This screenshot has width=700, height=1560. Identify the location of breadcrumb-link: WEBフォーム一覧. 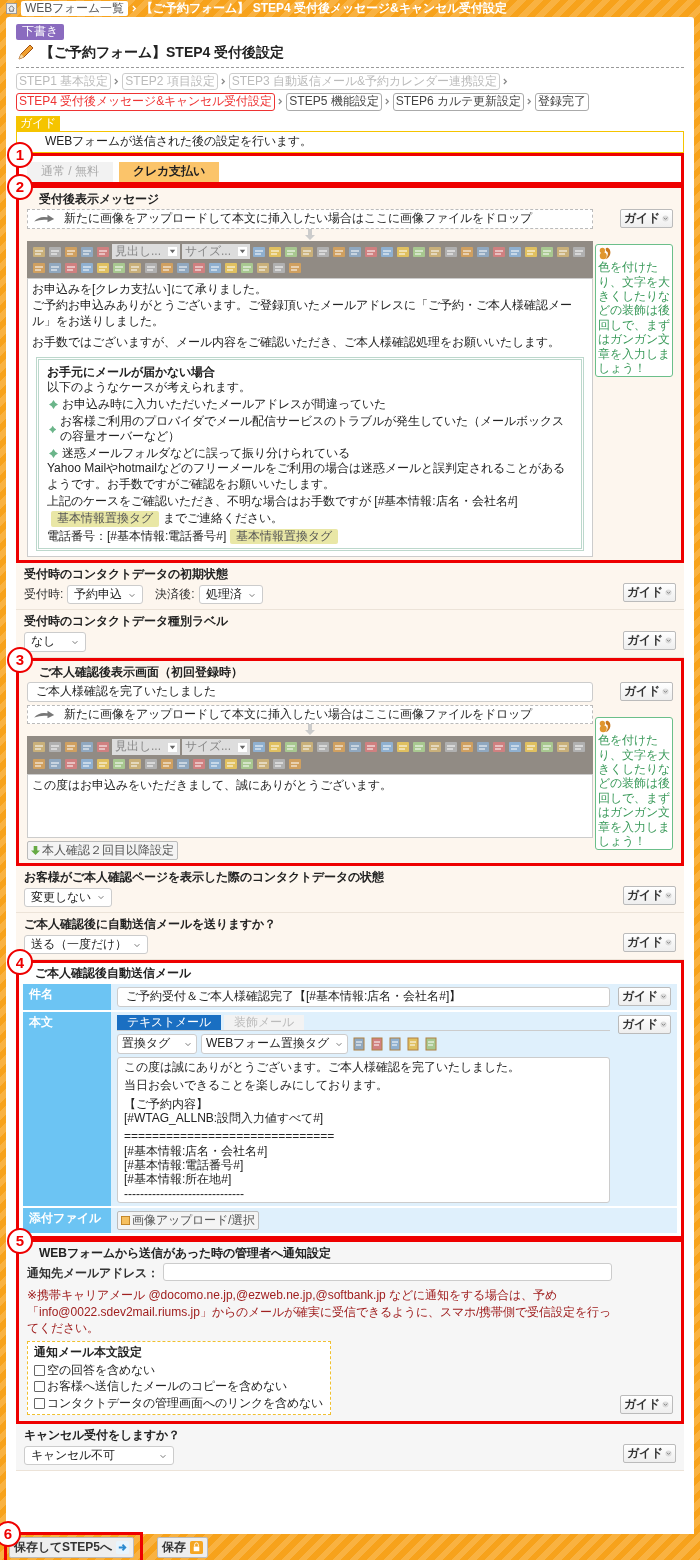
(75, 8).